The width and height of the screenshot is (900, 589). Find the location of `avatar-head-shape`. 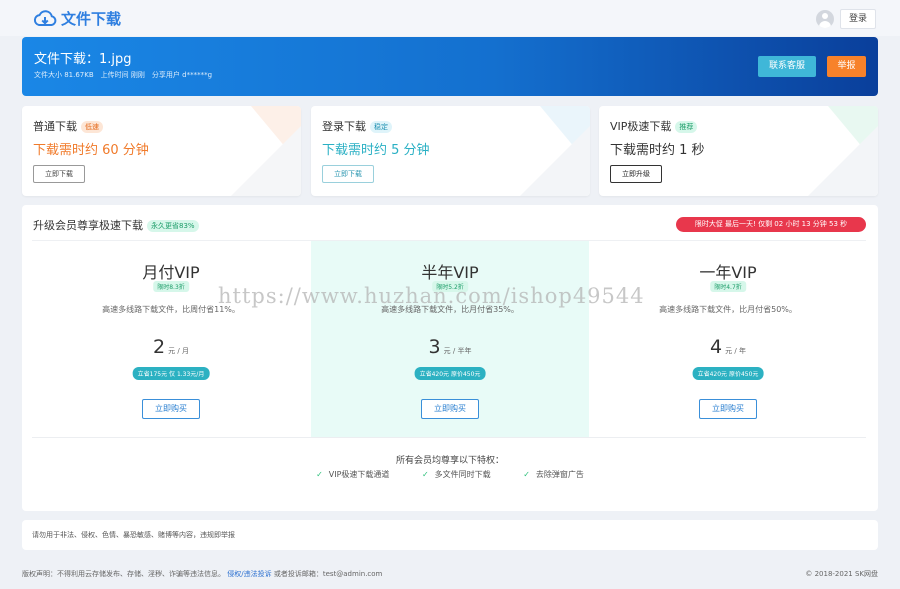

avatar-head-shape is located at coordinates (825, 16).